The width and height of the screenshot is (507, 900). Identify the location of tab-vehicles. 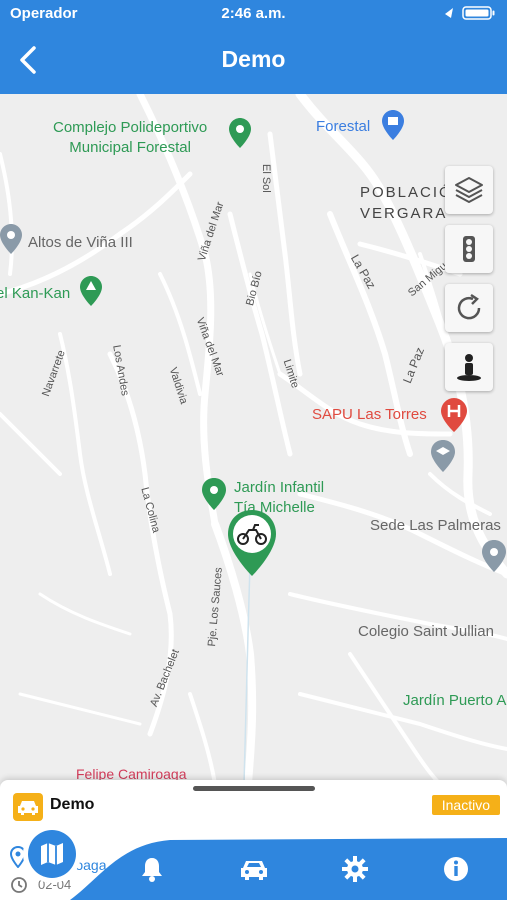
(254, 869).